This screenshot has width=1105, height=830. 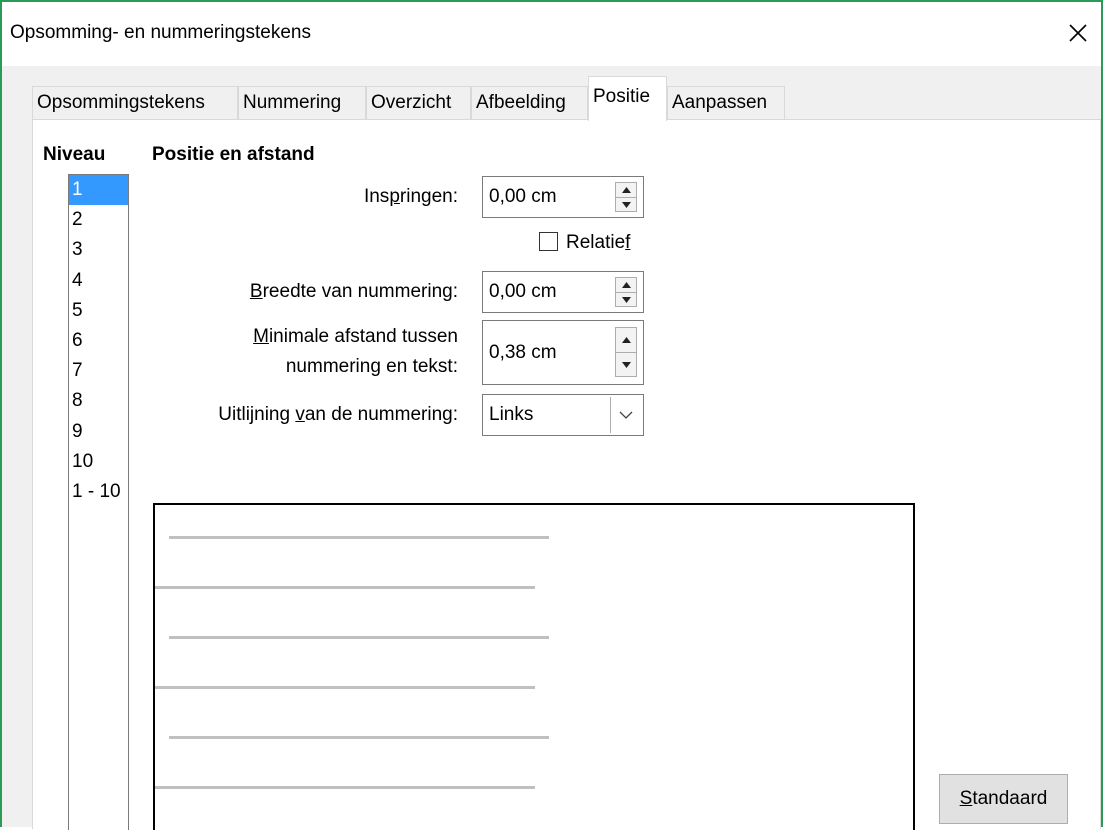 What do you see at coordinates (353, 291) in the screenshot?
I see `numbering-width-label: Breedte van nummering:` at bounding box center [353, 291].